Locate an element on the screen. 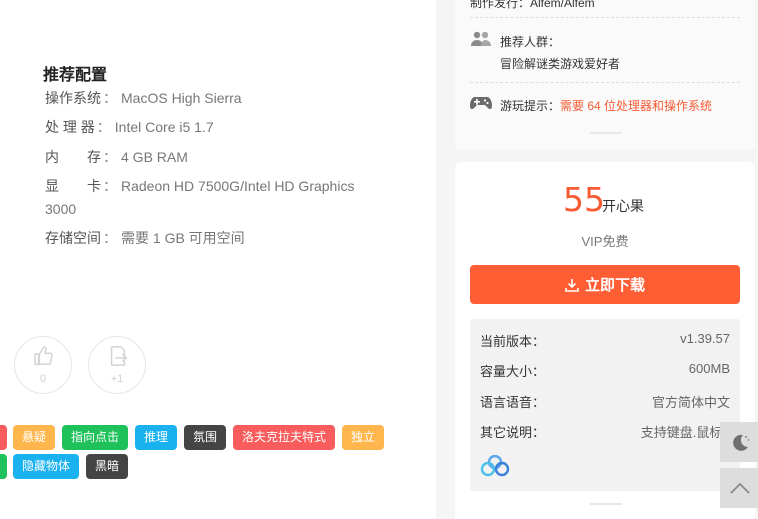 Image resolution: width=758 pixels, height=519 pixels. req-gpu-row: 显 卡： Radeon HD 7500G/Intel HD Graphics is located at coordinates (200, 186).